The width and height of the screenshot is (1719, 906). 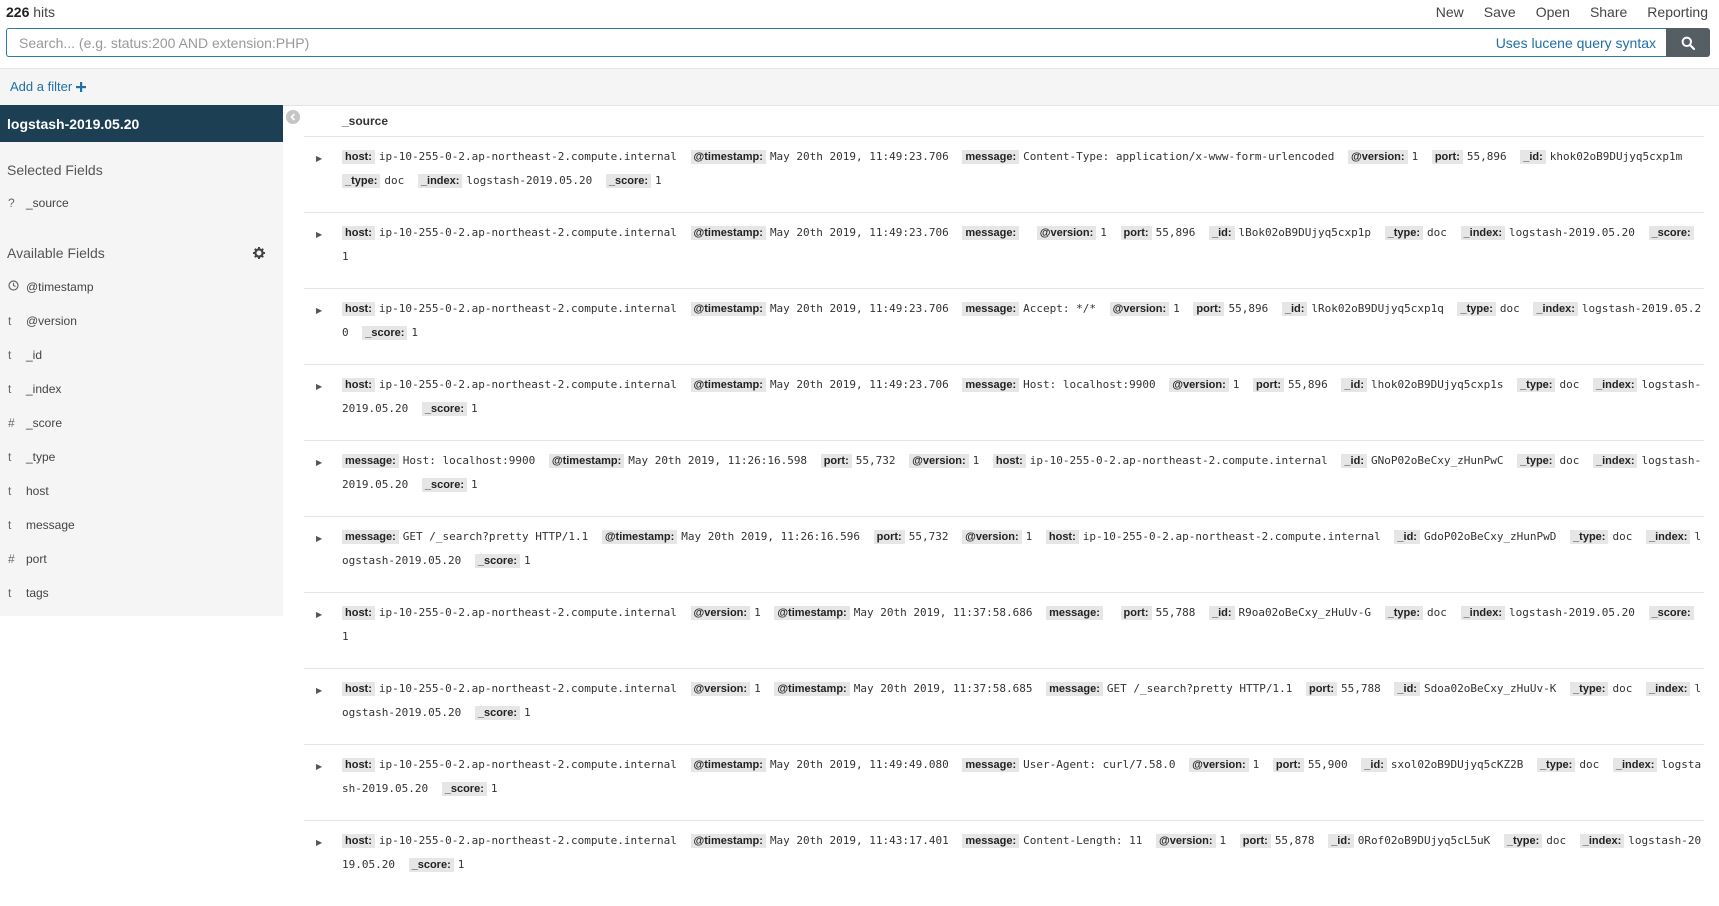 I want to click on collapse-sidebar-button, so click(x=293, y=117).